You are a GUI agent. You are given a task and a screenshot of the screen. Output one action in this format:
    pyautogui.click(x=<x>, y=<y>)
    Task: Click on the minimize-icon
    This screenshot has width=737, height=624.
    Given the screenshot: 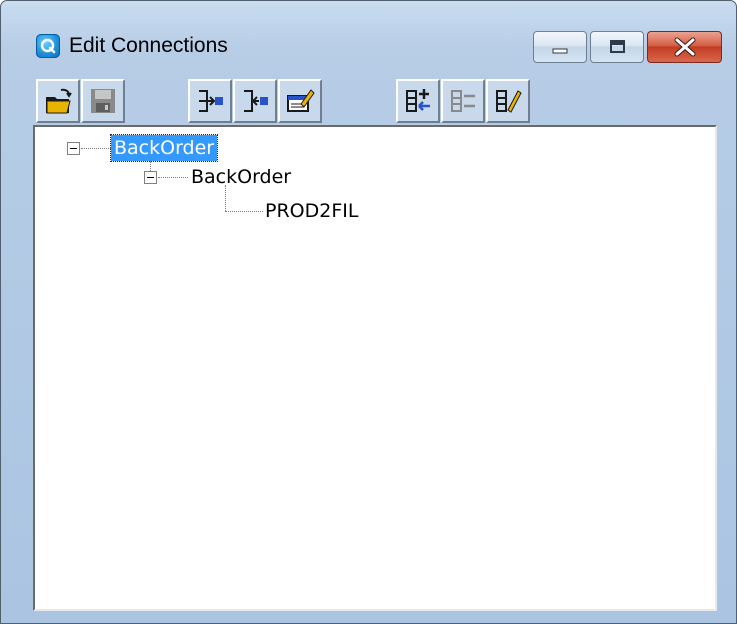 What is the action you would take?
    pyautogui.click(x=560, y=51)
    